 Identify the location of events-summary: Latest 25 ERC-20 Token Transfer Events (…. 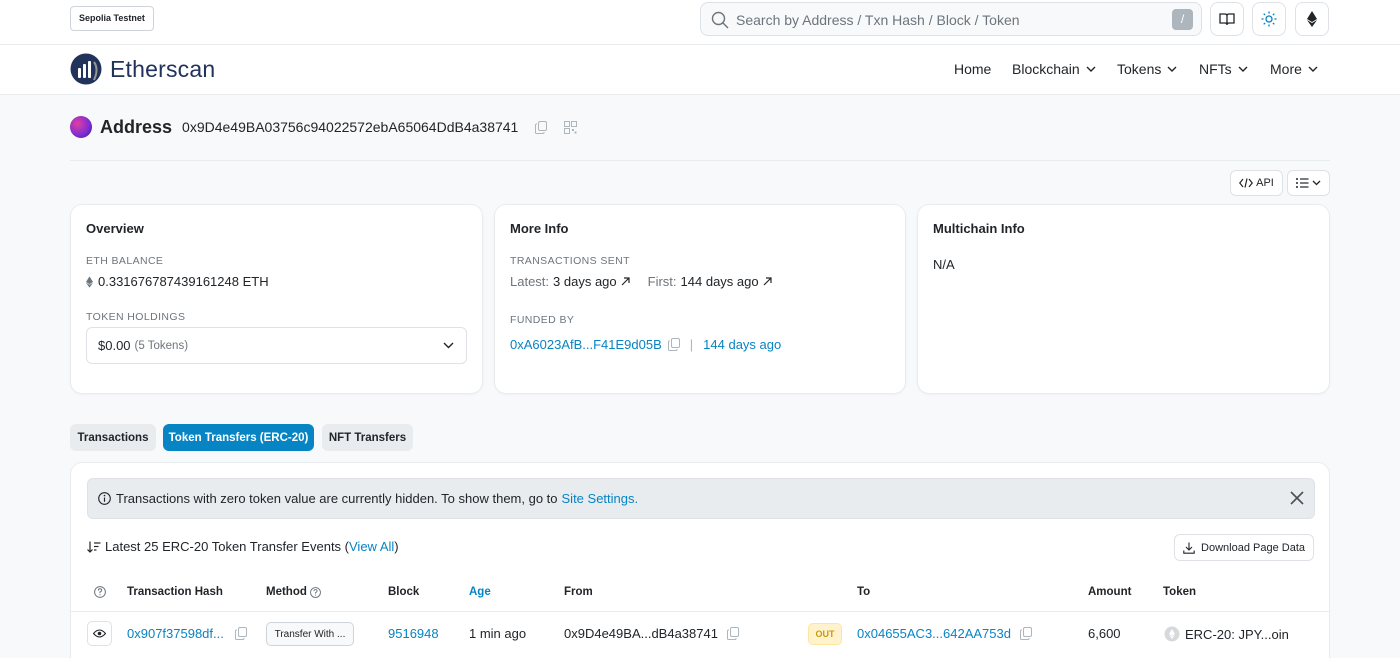
(243, 546).